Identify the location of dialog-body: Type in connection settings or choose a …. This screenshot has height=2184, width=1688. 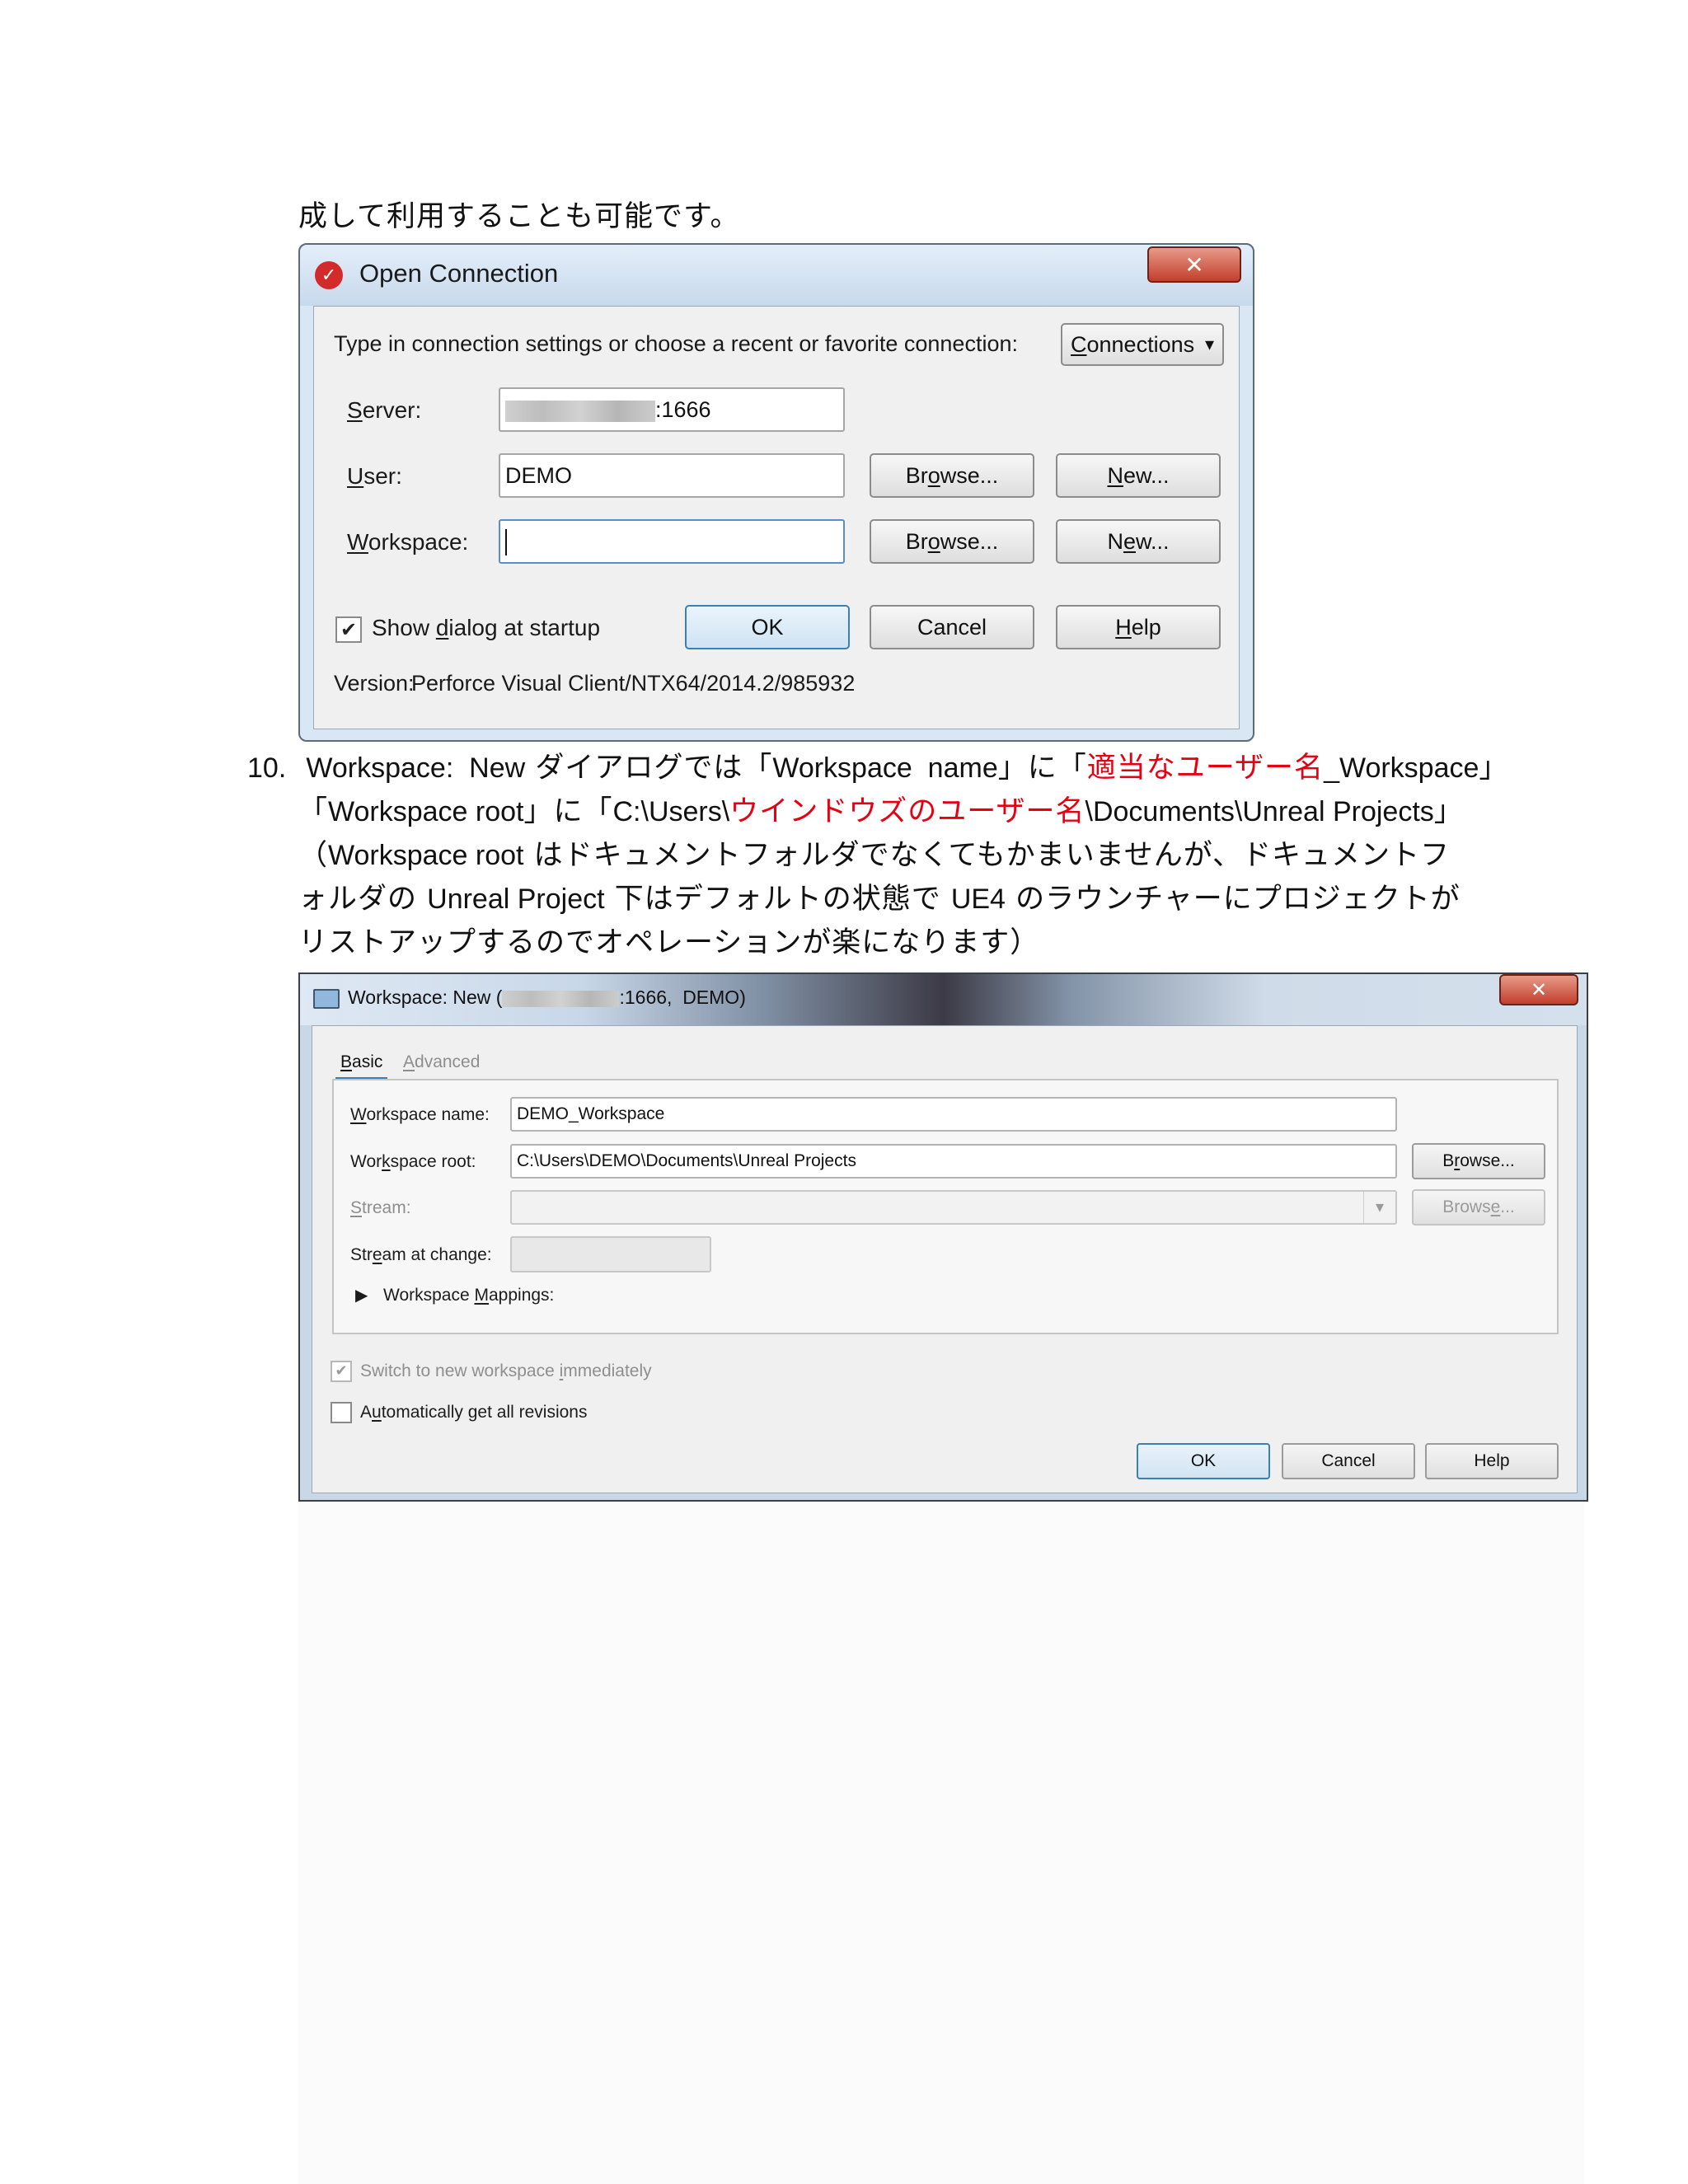
(777, 517).